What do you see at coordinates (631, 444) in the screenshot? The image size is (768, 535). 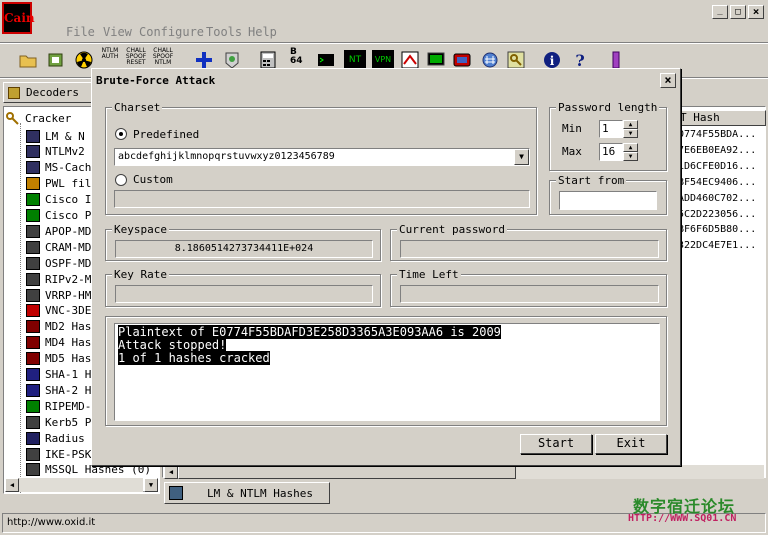 I see `exit-button: Exit` at bounding box center [631, 444].